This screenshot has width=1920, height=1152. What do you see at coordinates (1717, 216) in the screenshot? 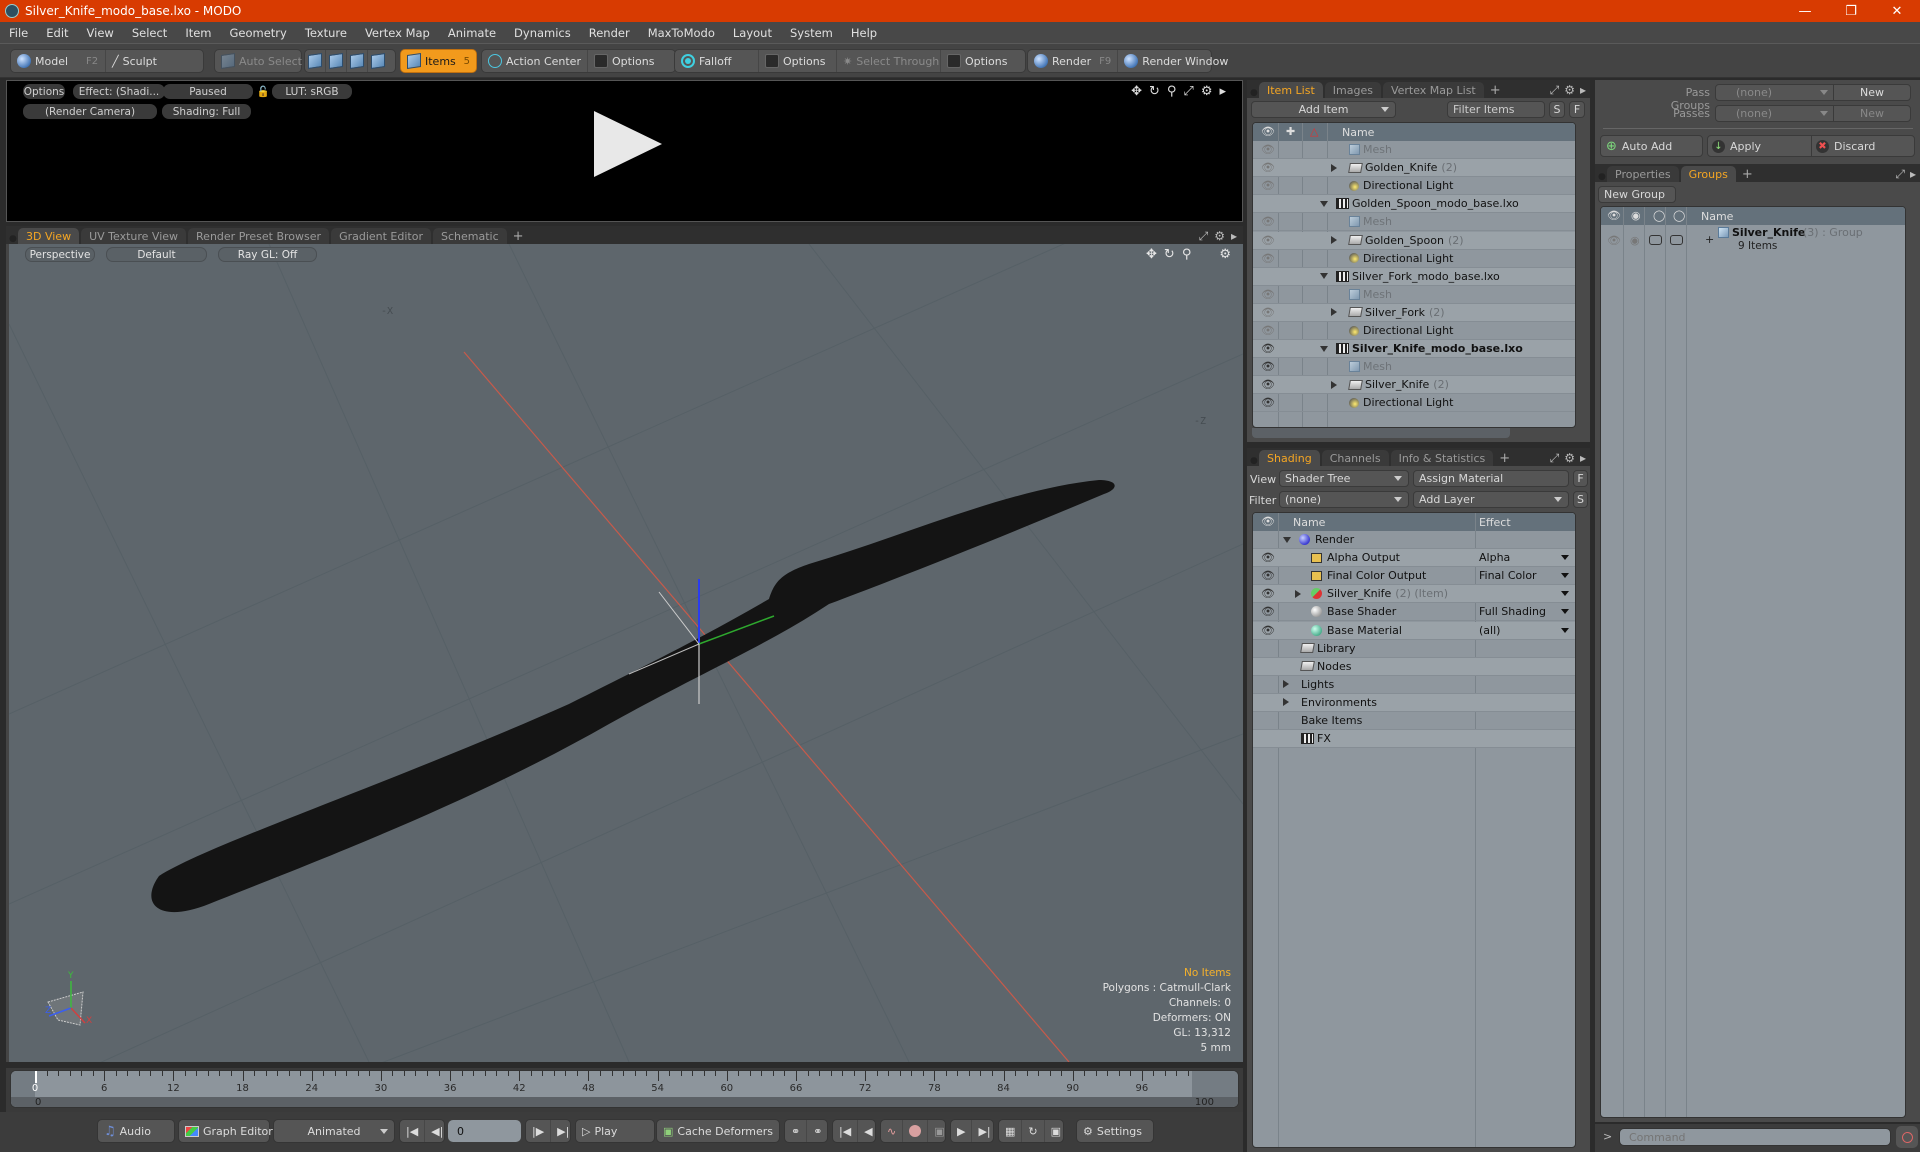
I see `name-column-header: Name` at bounding box center [1717, 216].